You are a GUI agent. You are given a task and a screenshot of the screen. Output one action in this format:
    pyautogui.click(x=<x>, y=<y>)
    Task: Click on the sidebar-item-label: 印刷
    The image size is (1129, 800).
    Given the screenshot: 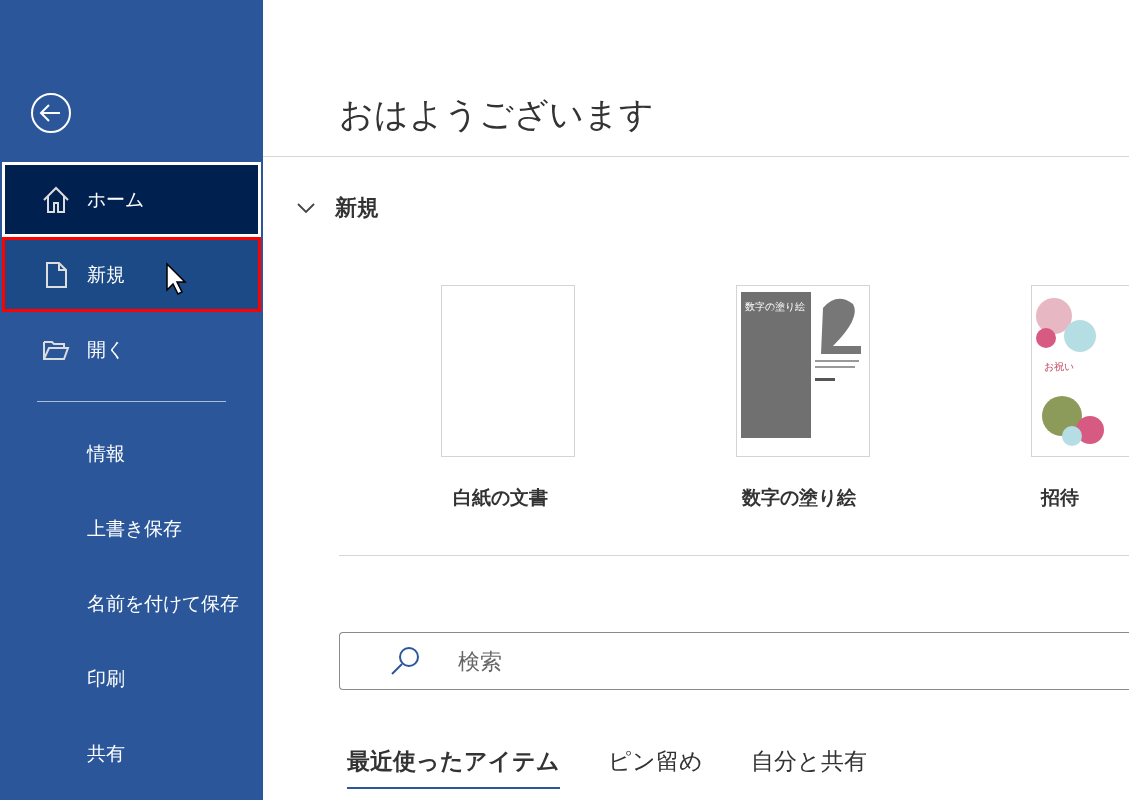 What is the action you would take?
    pyautogui.click(x=106, y=678)
    